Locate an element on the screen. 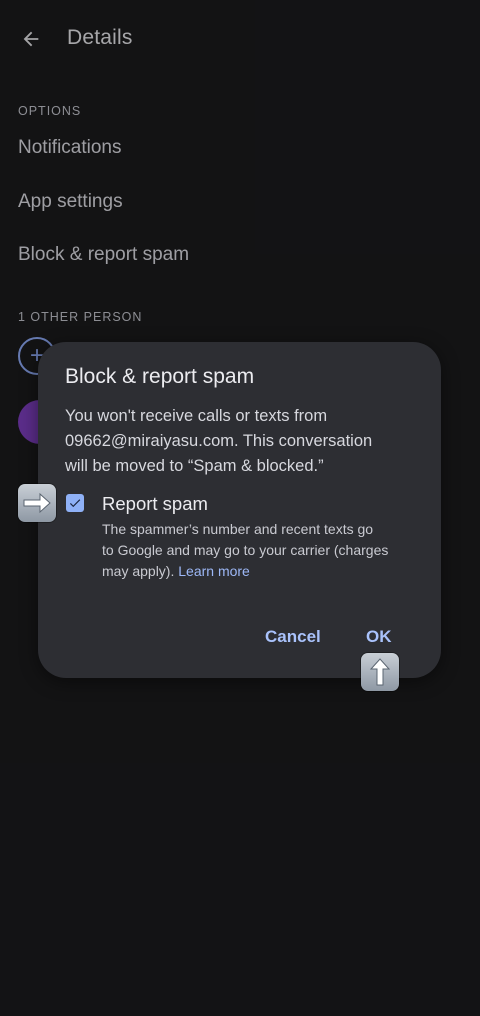  dialog-body-line: You won't receive calls or texts from is located at coordinates (196, 416).